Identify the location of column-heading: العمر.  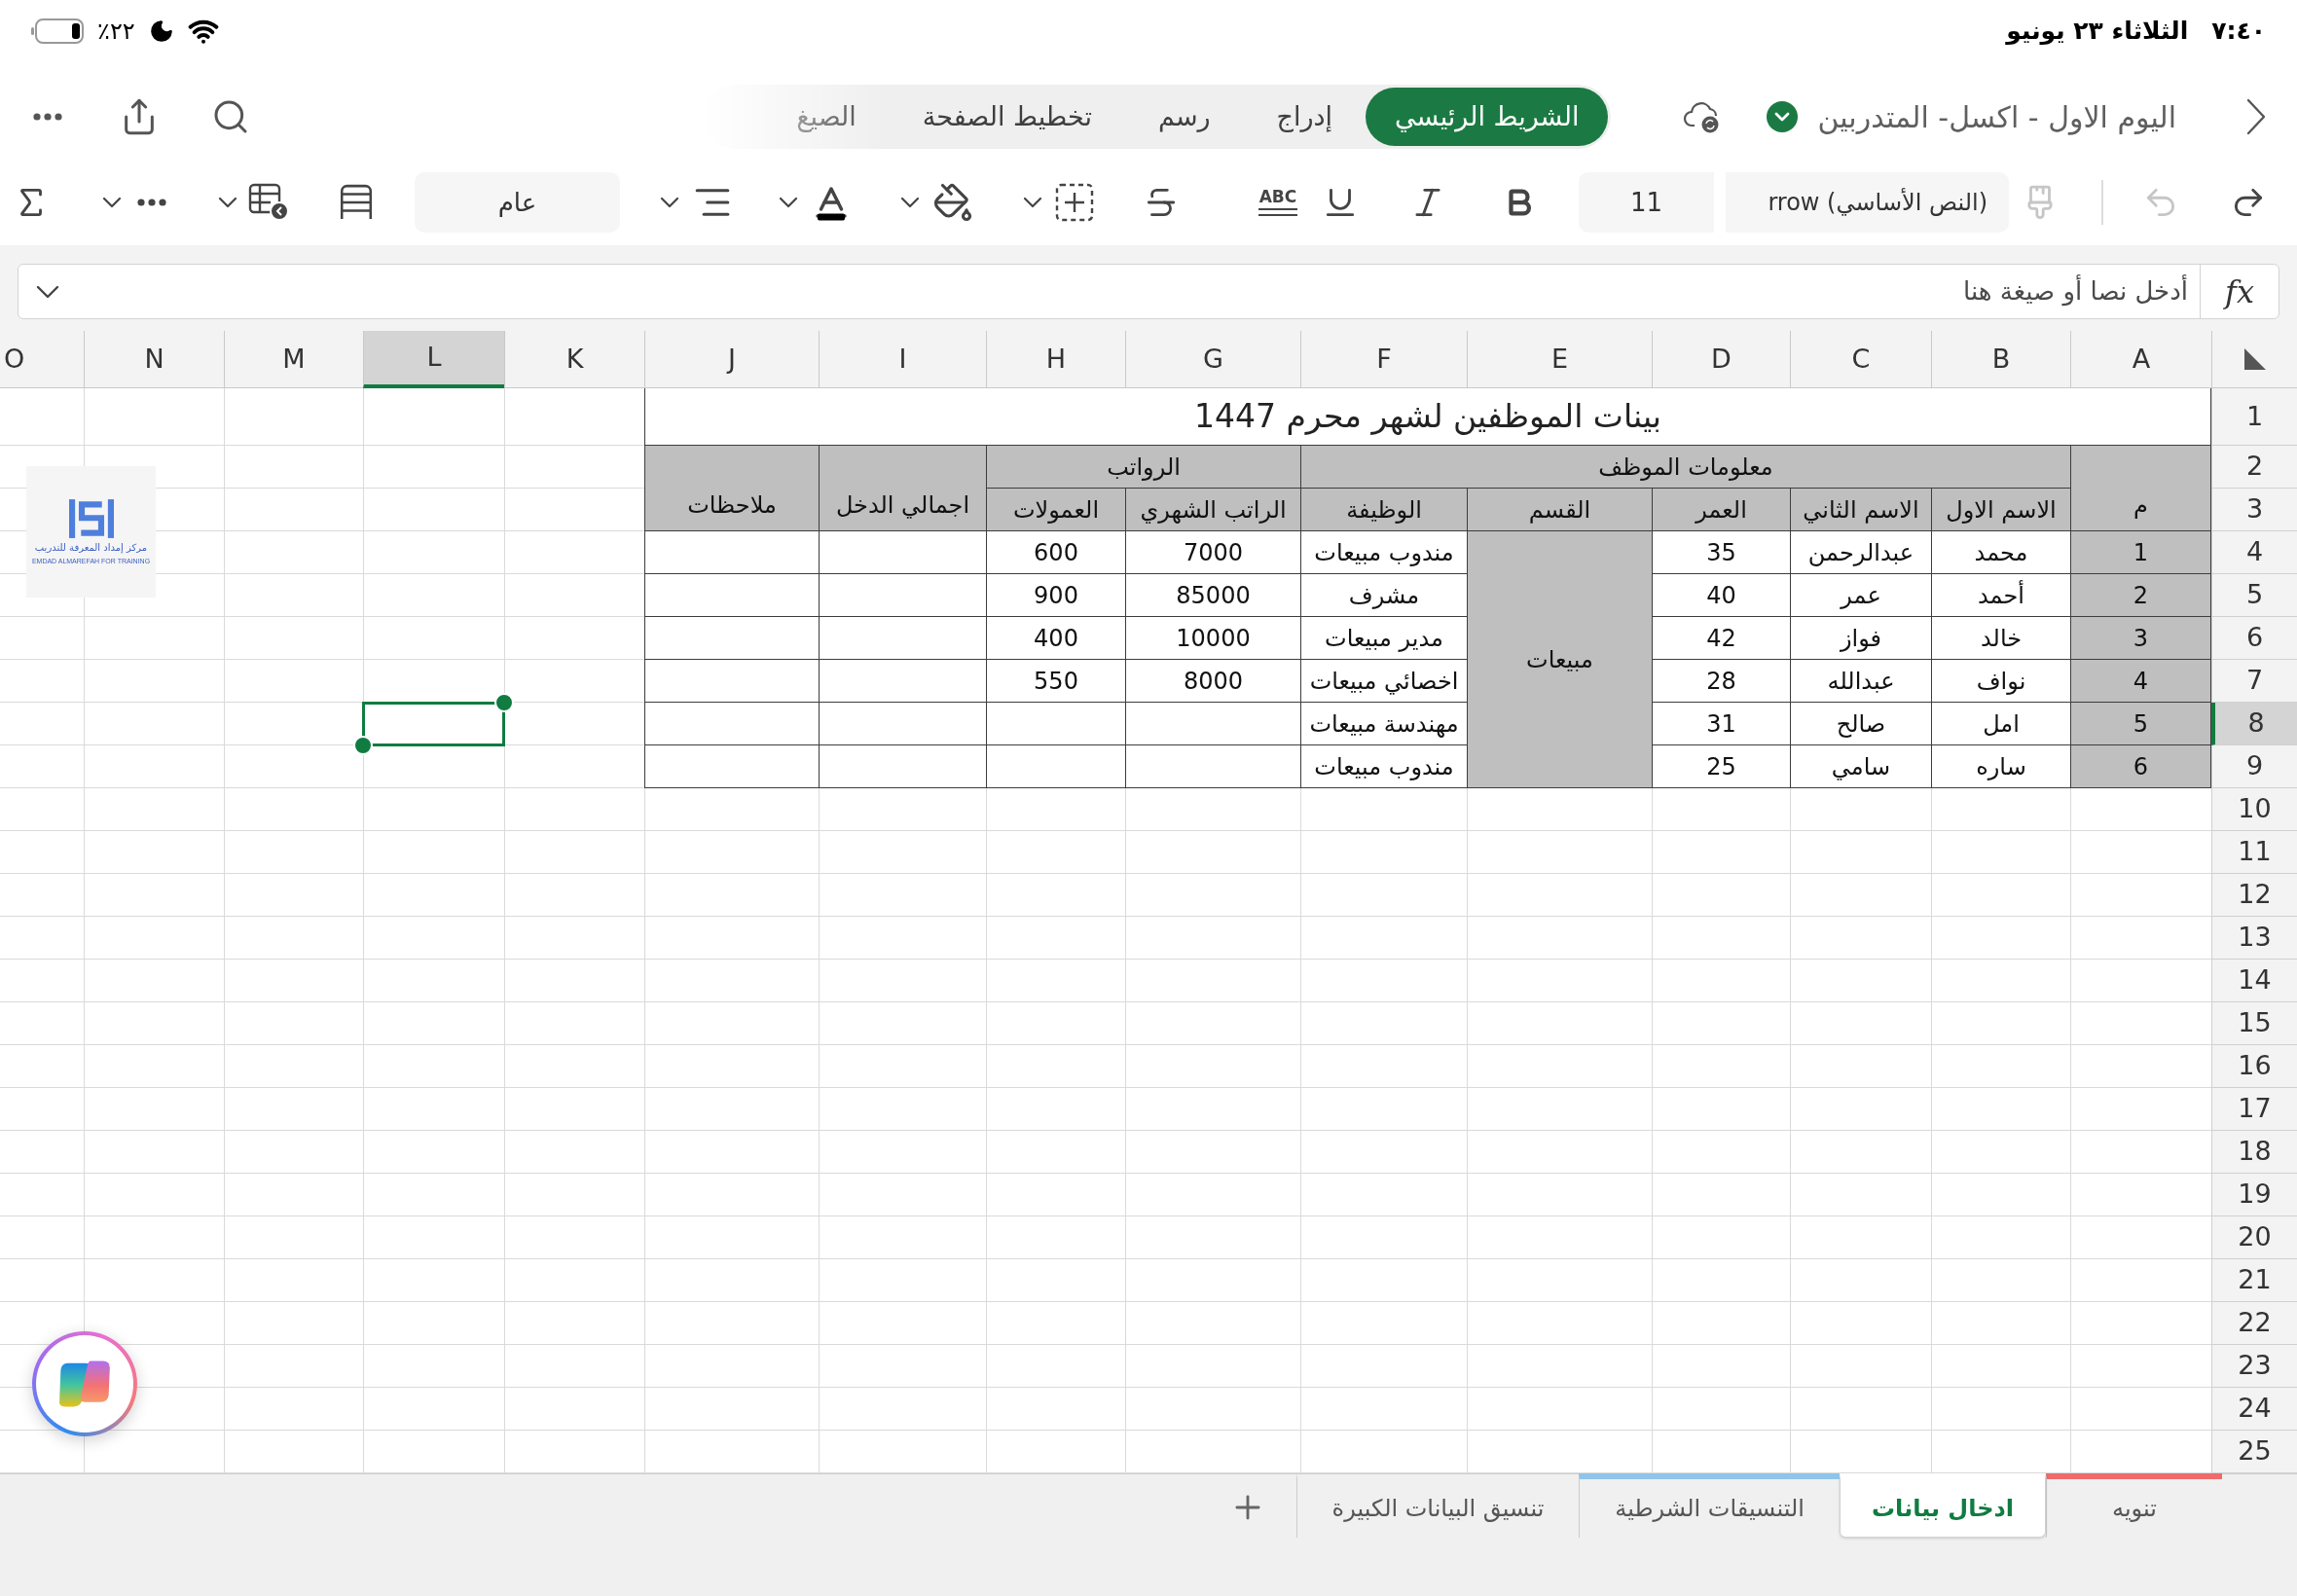
(1721, 510).